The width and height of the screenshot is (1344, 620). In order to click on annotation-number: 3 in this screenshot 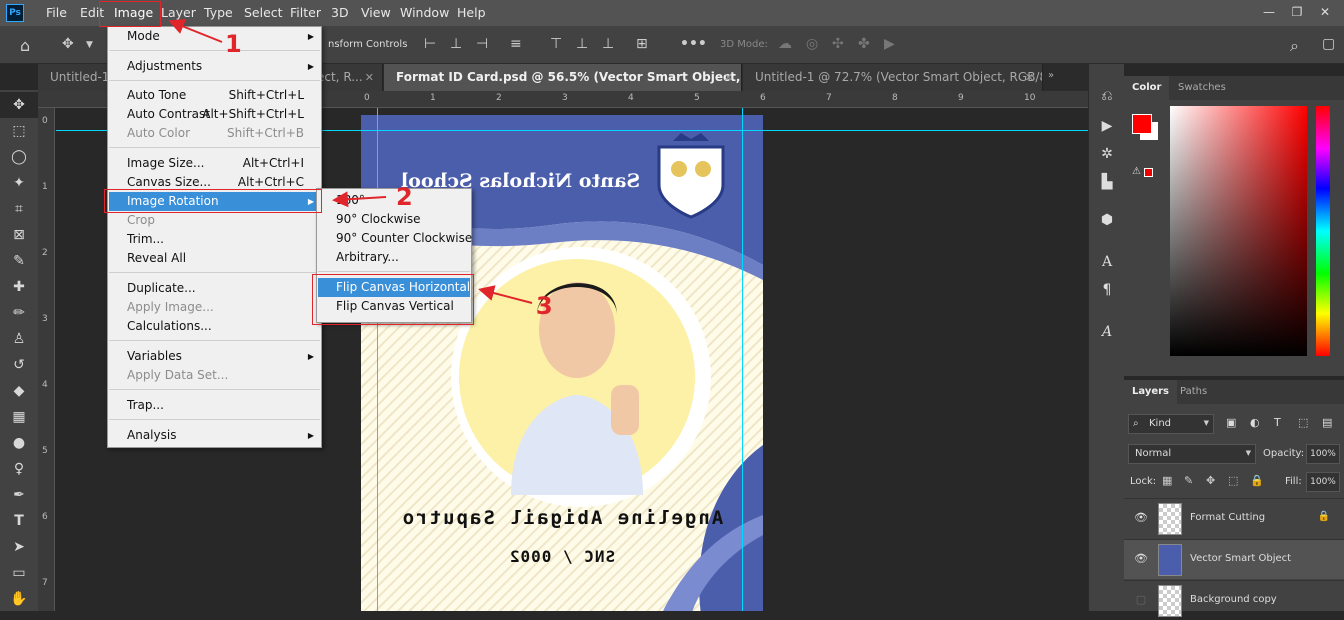, I will do `click(544, 306)`.